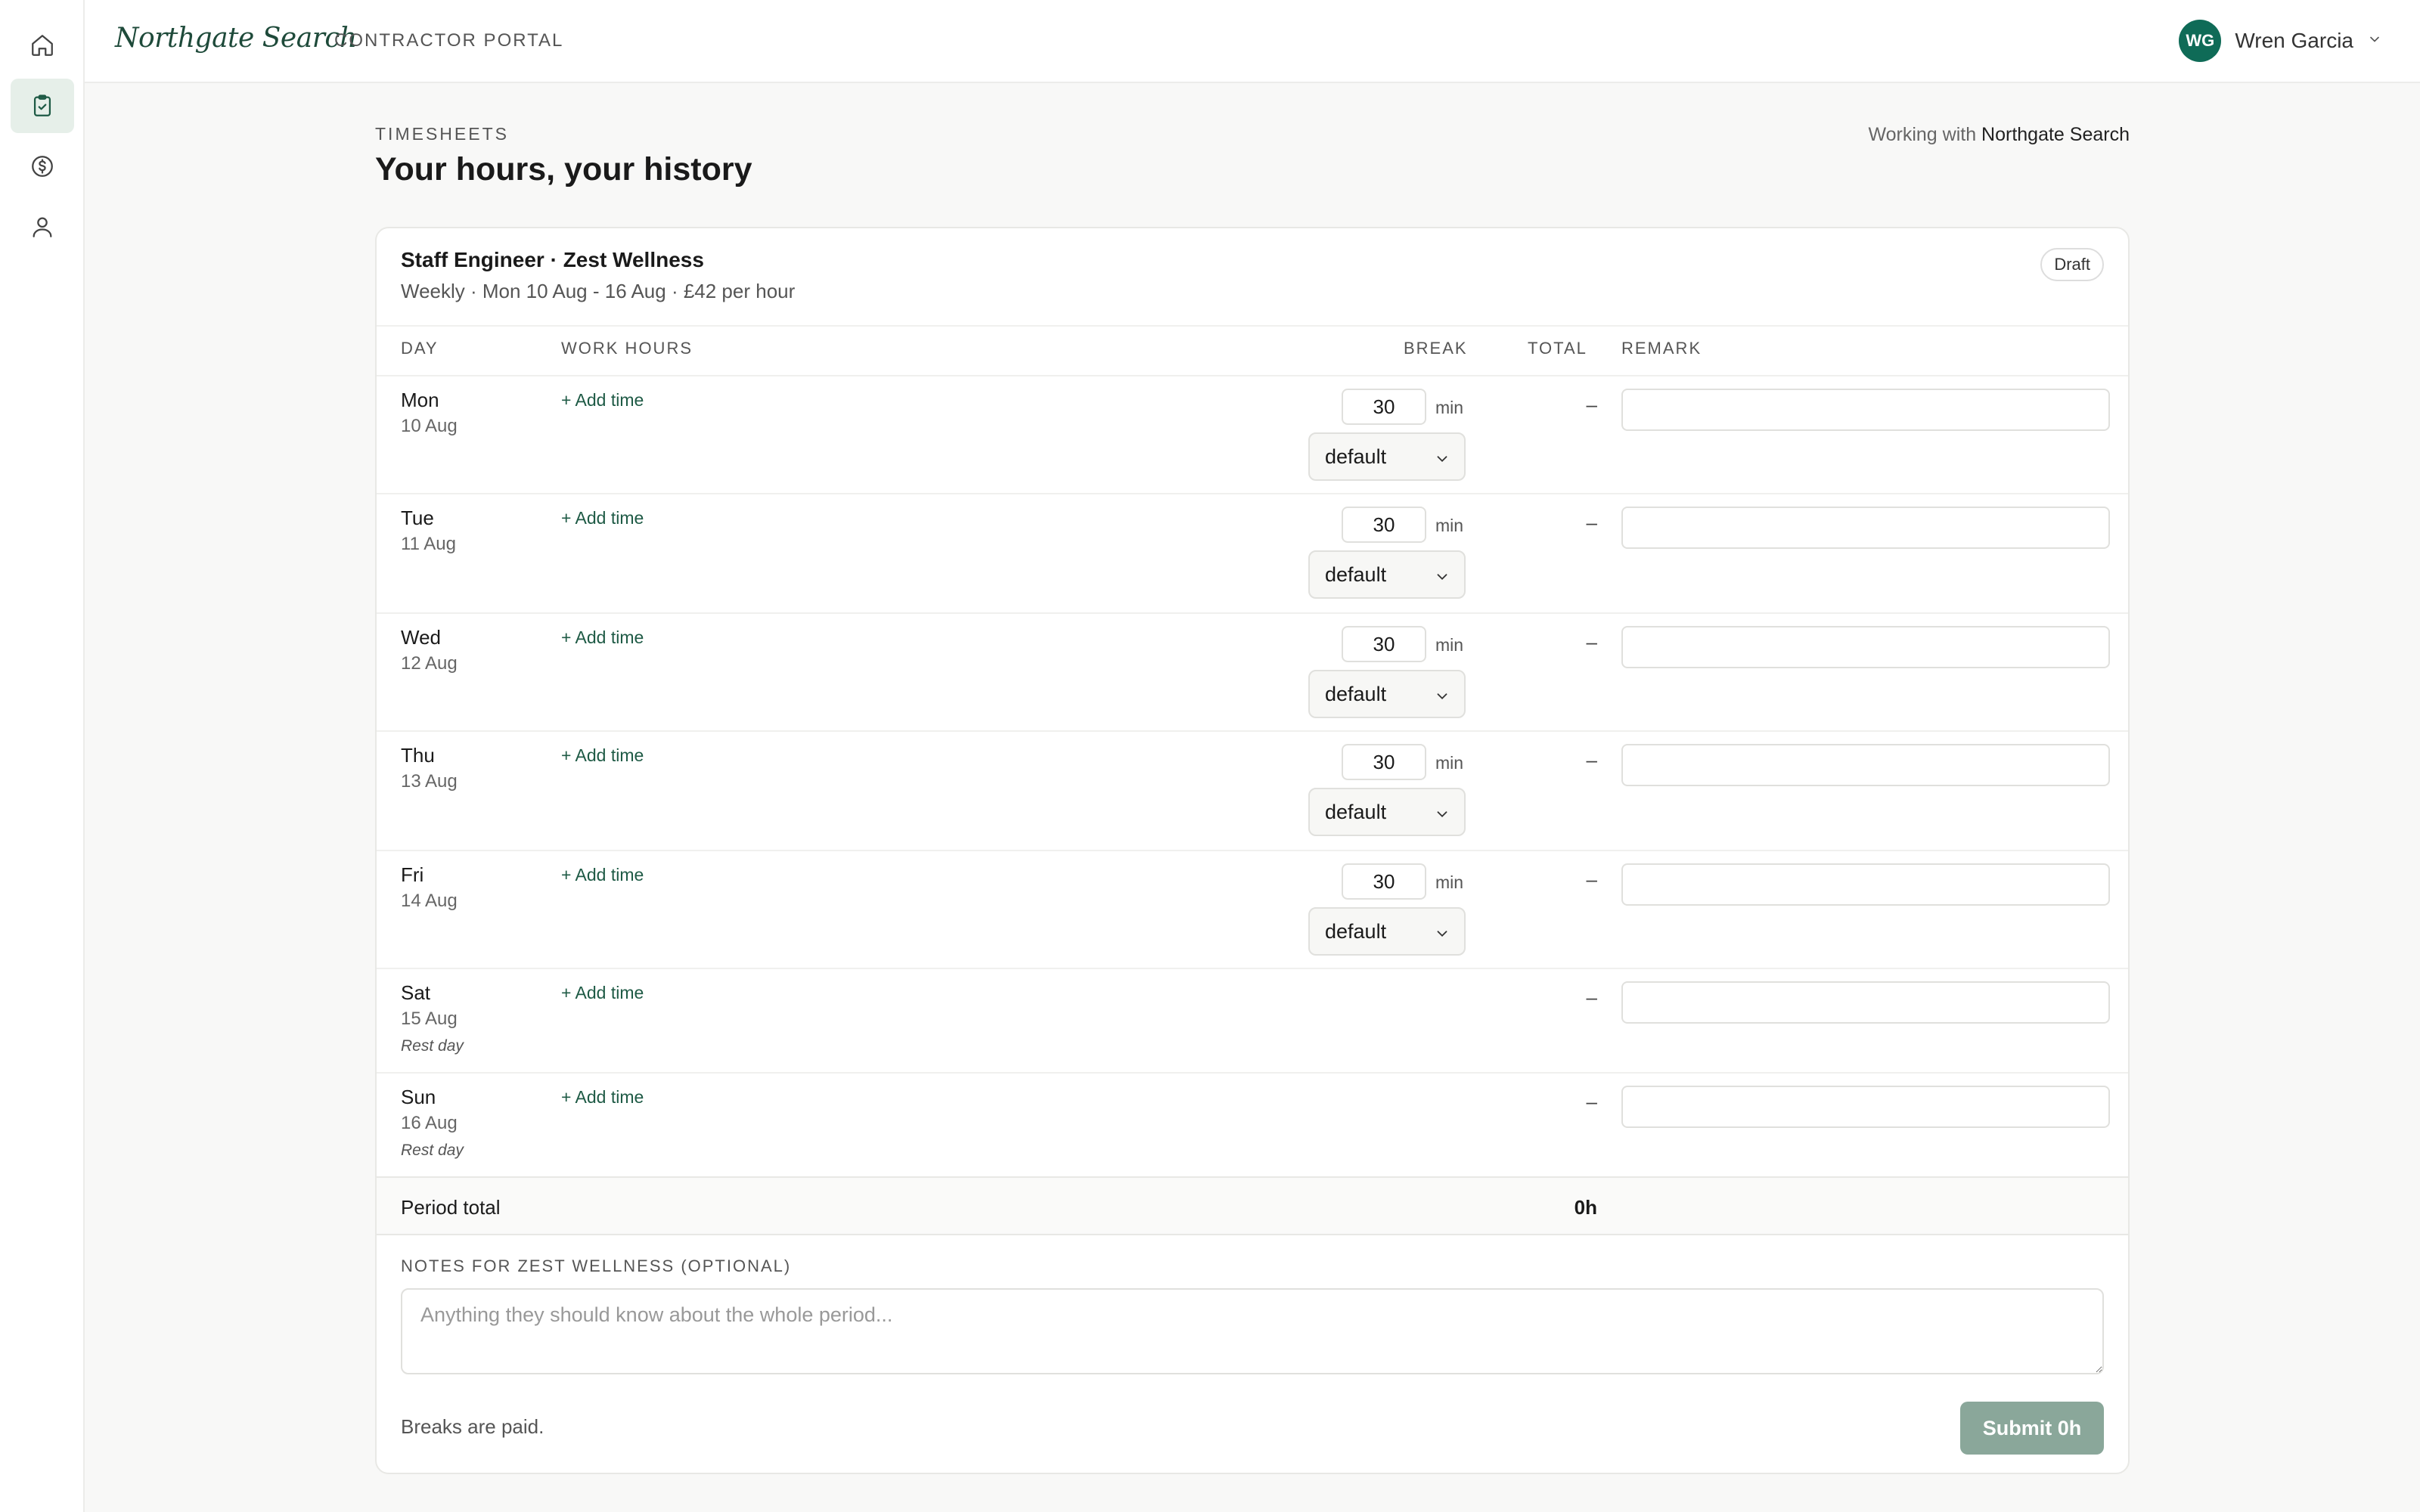  I want to click on section-eyebrow: TIMESHEETS, so click(442, 134).